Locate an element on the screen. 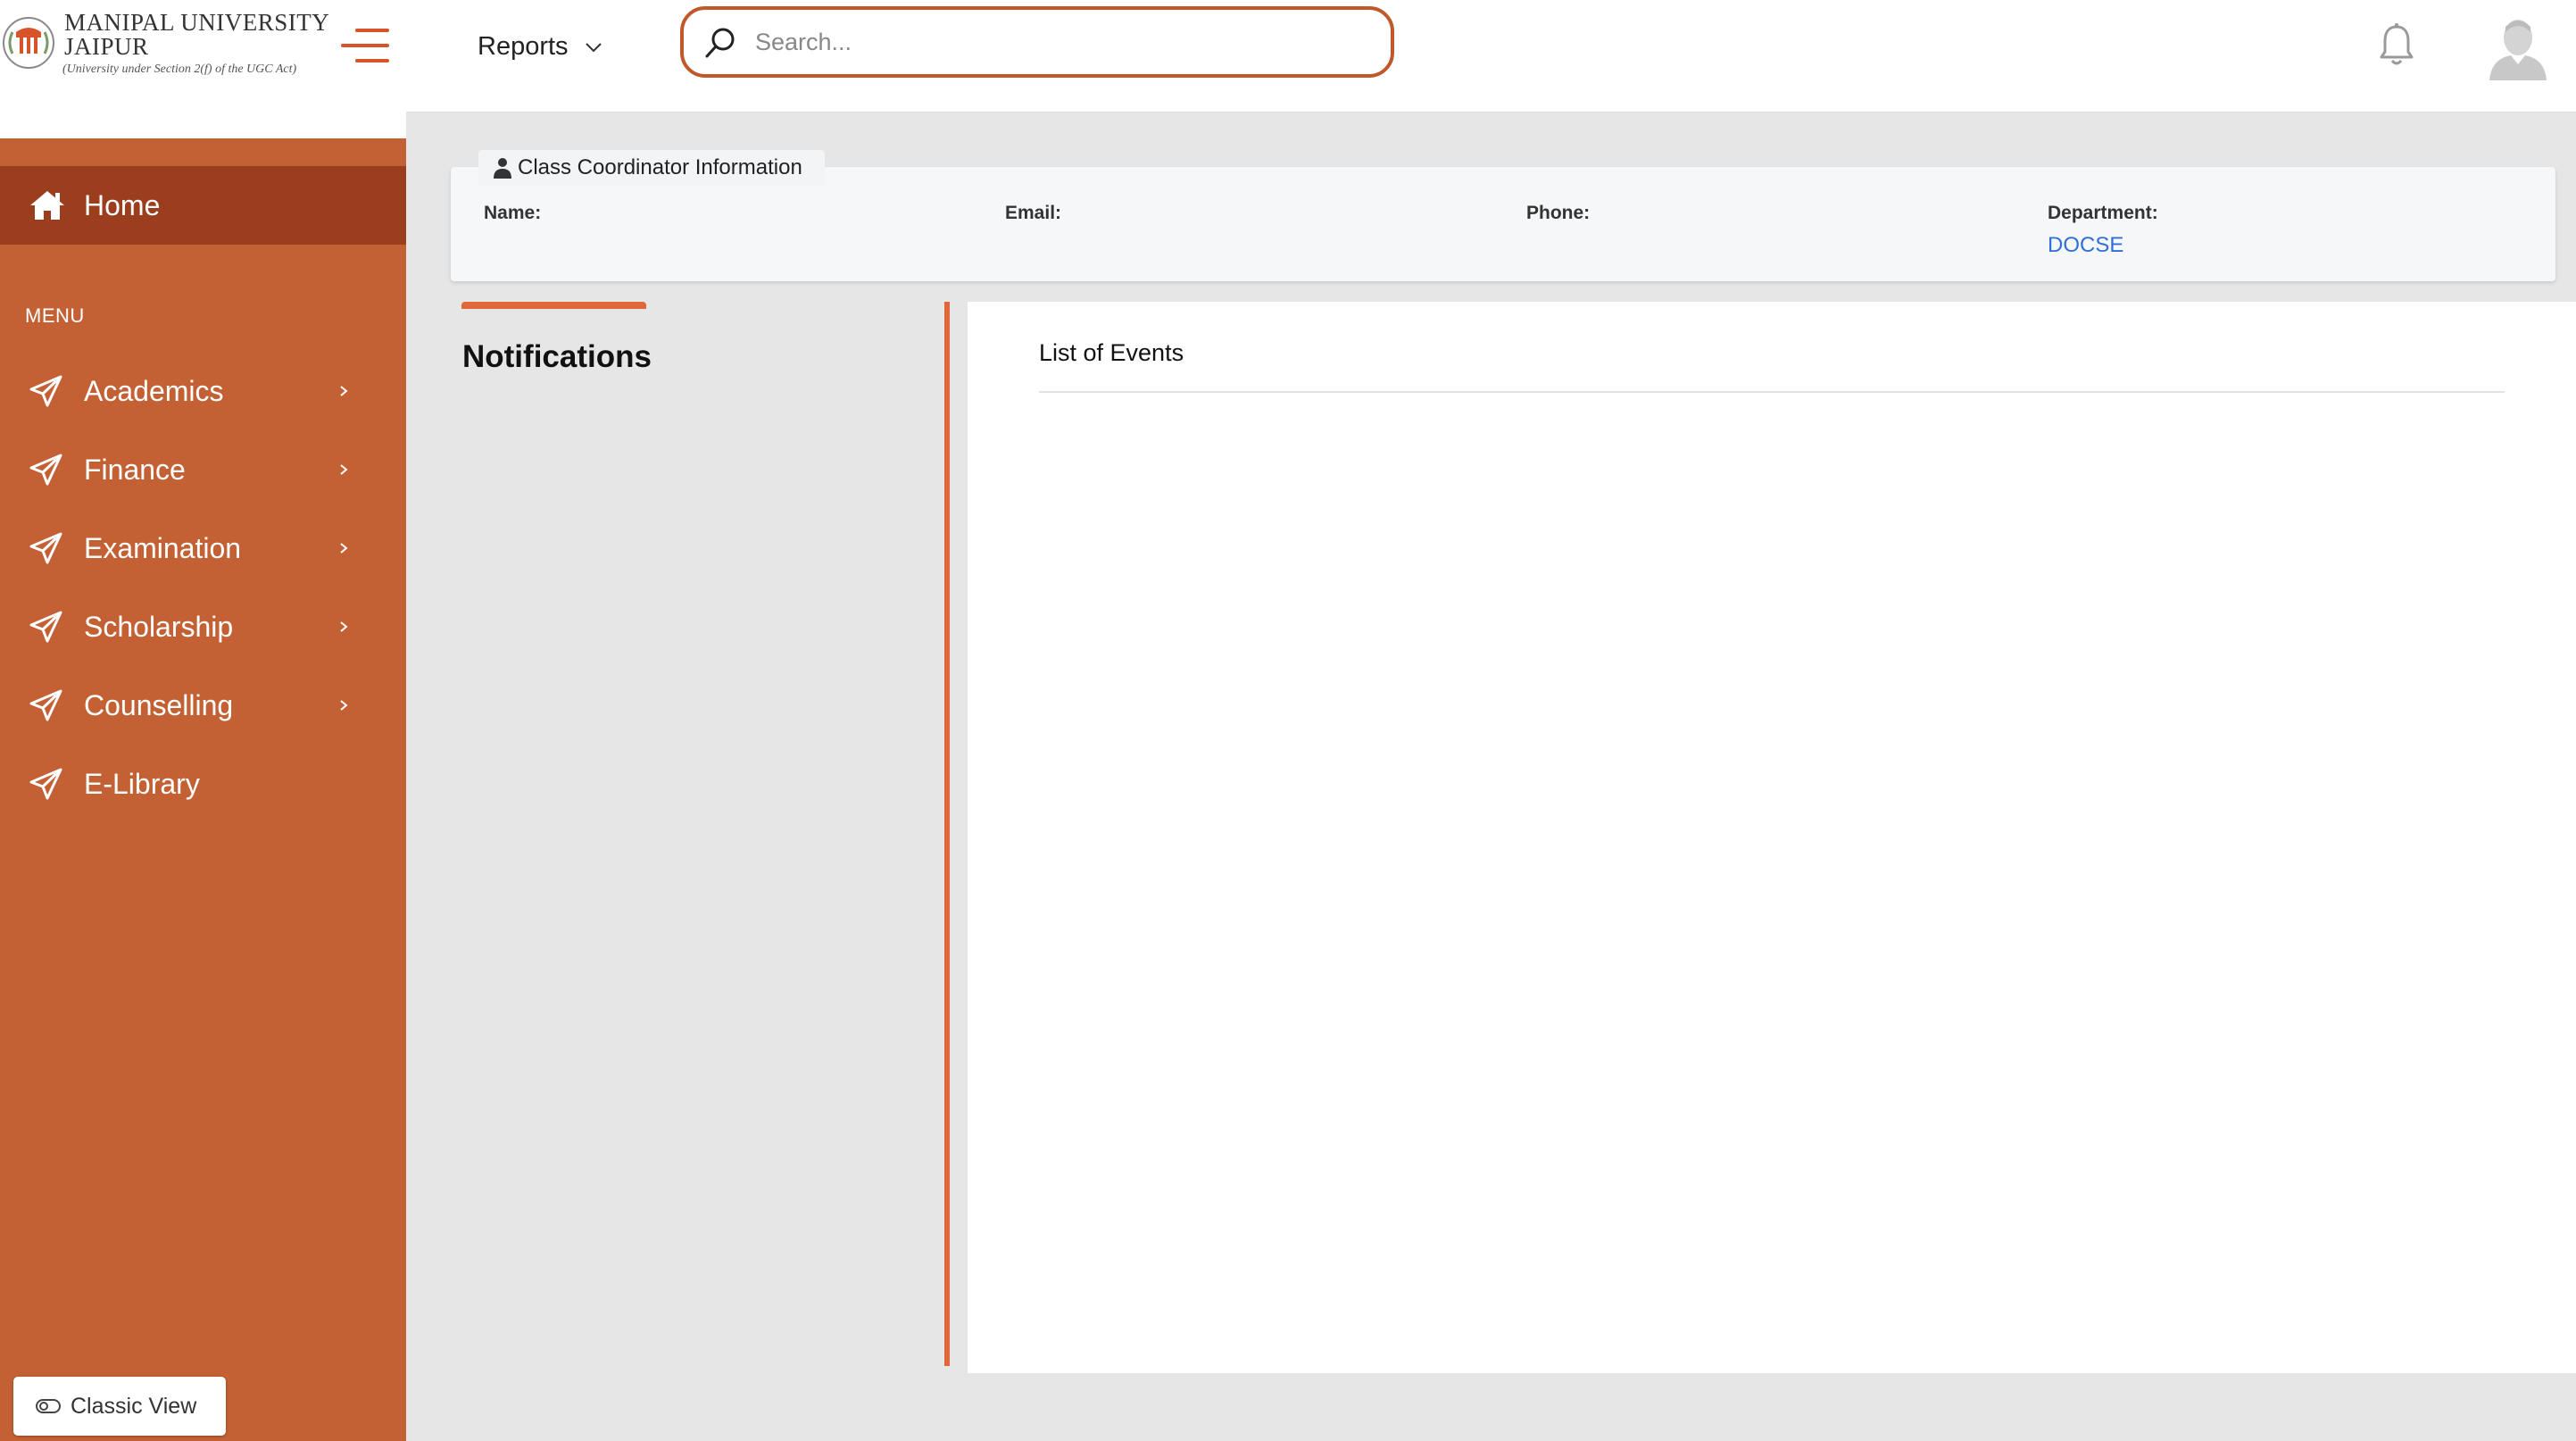 This screenshot has width=2576, height=1441. search-box is located at coordinates (1037, 42).